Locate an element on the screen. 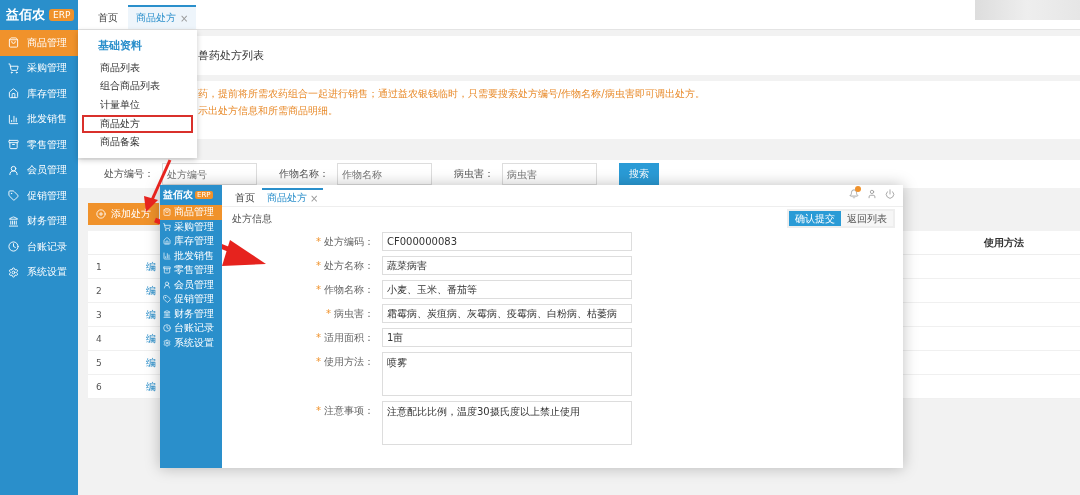  page-title: 兽药处方列表 is located at coordinates (231, 56).